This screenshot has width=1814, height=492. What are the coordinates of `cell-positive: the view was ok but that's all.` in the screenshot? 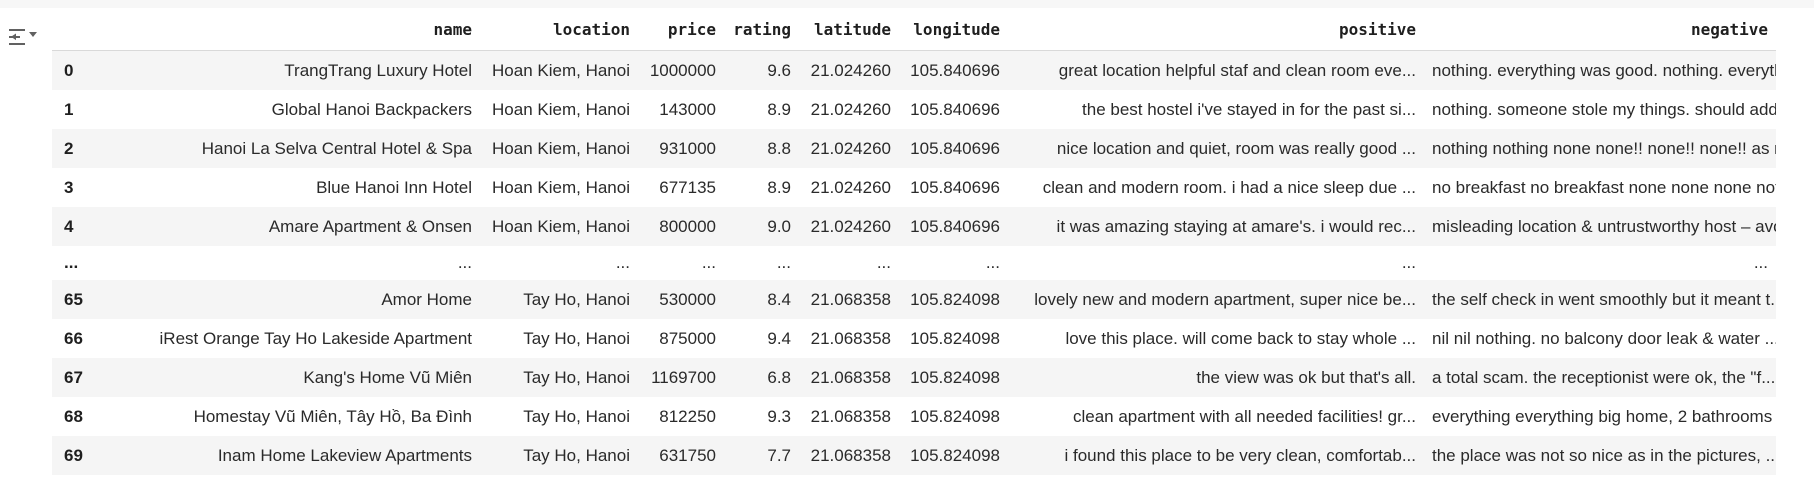 It's located at (1216, 377).